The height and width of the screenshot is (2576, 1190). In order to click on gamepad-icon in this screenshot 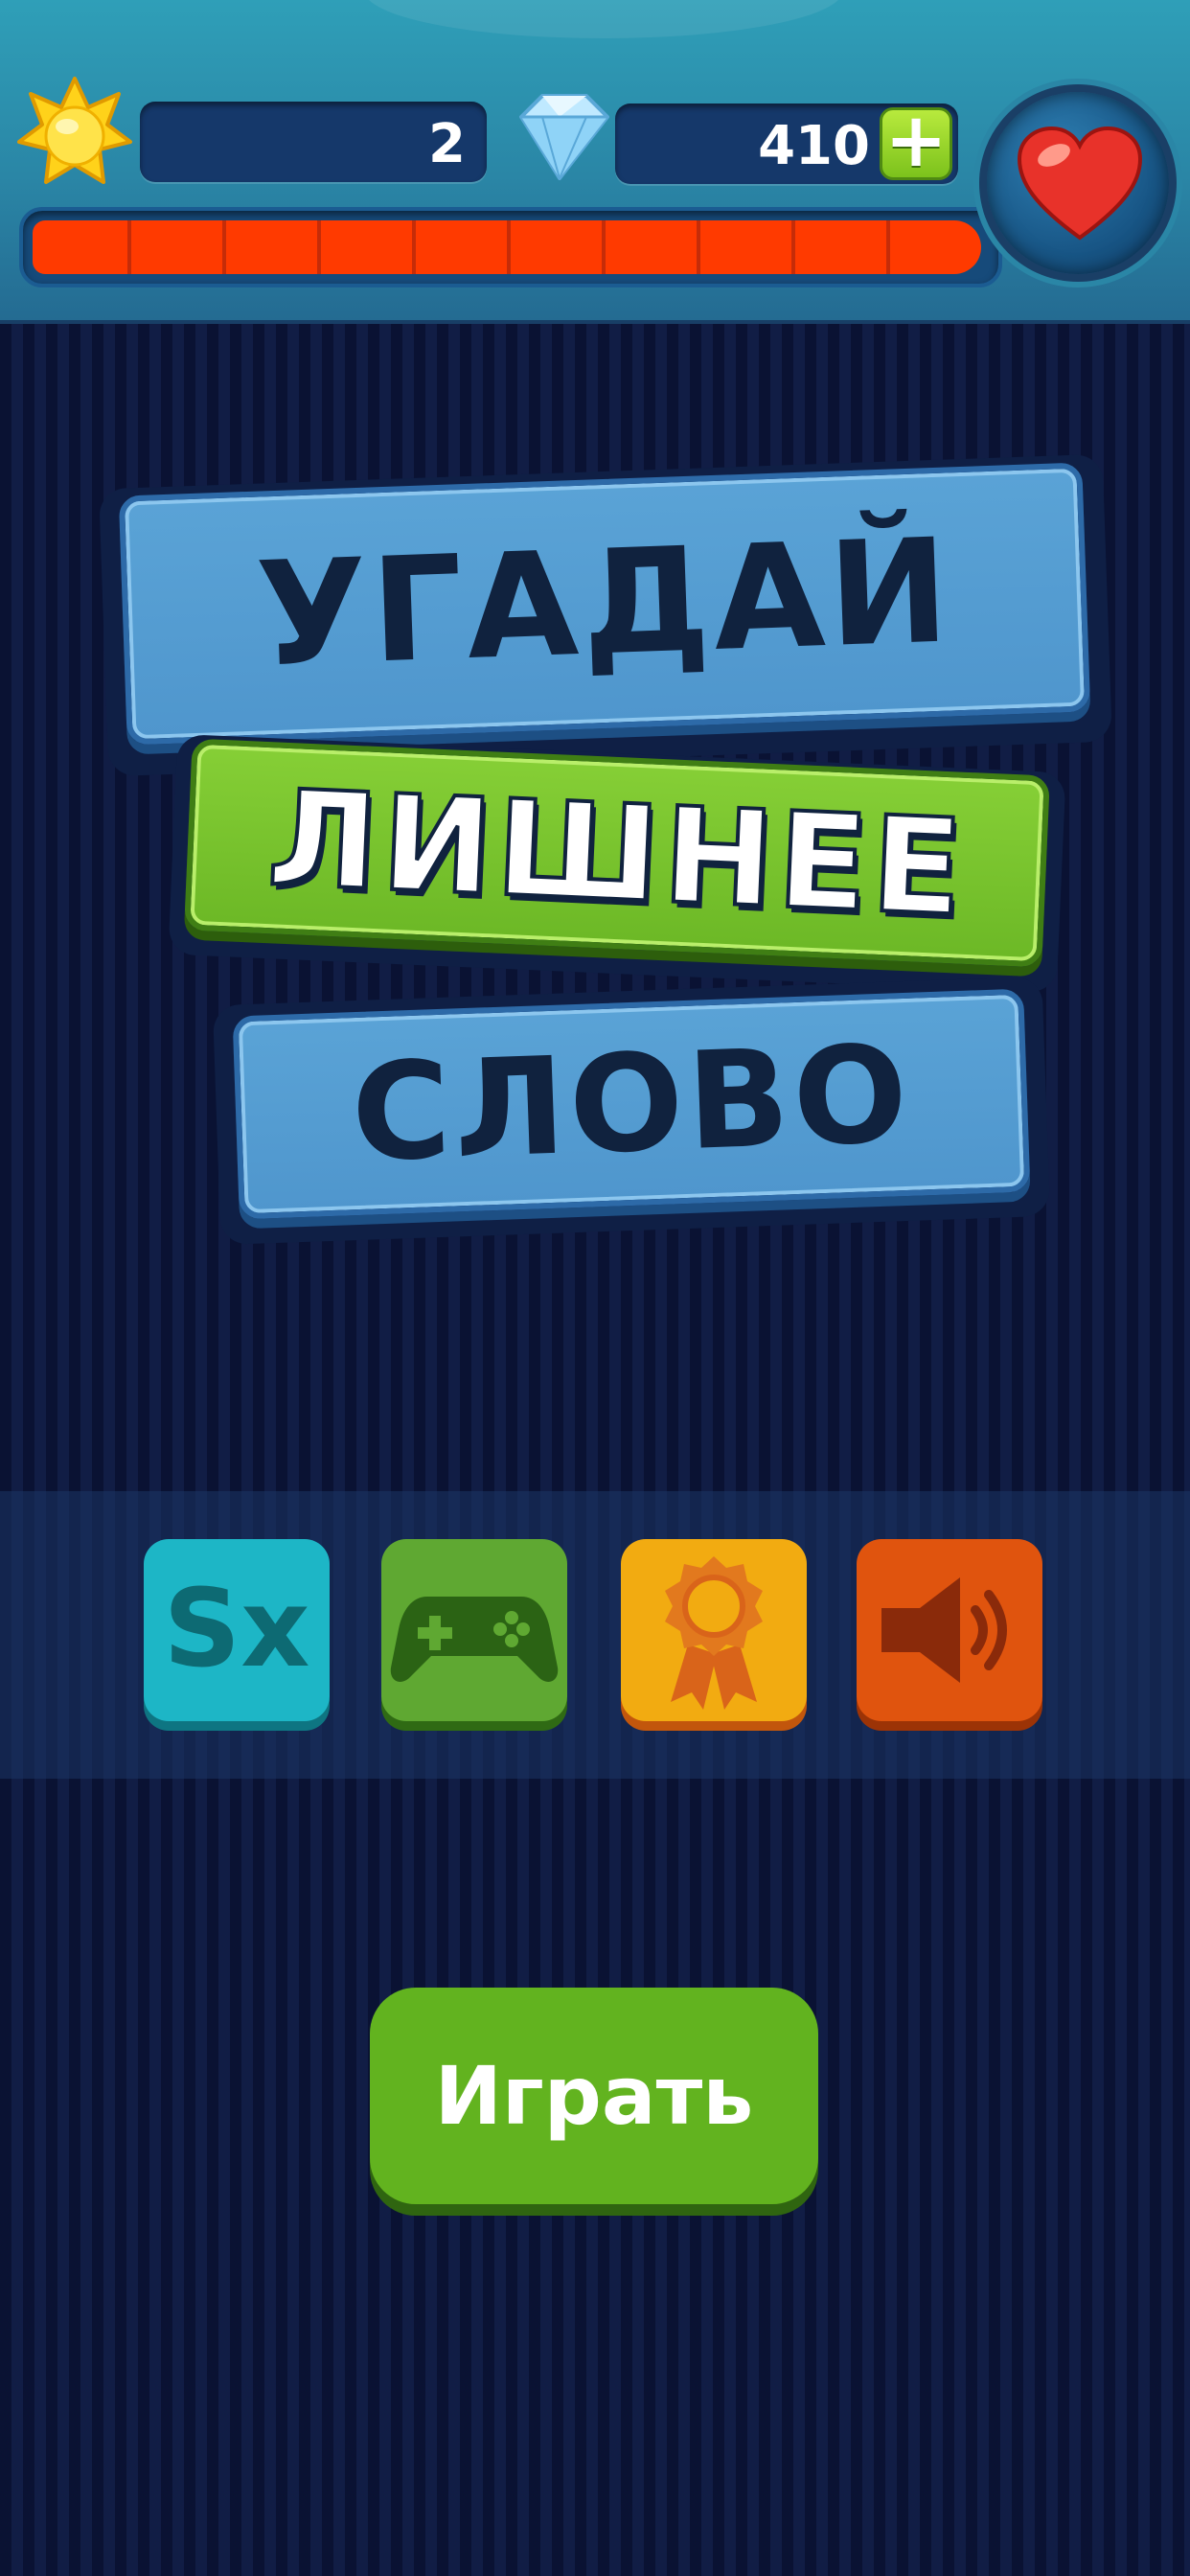, I will do `click(475, 1639)`.